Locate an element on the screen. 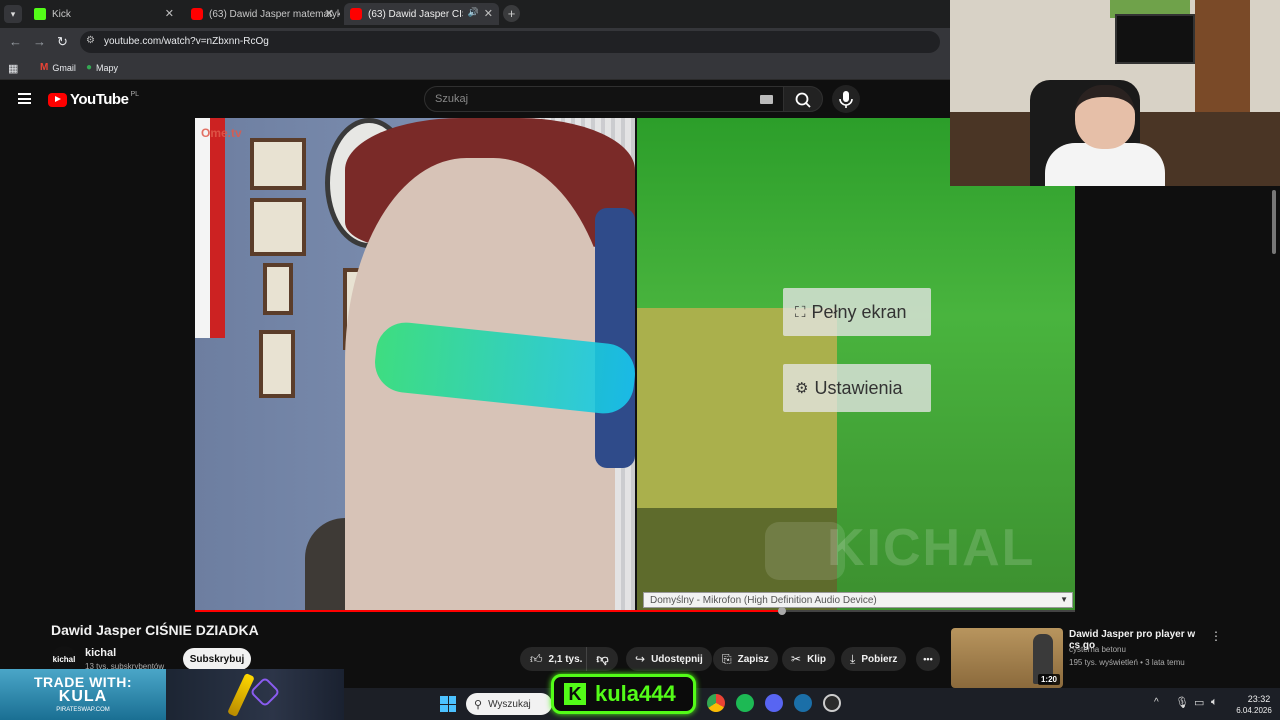 The image size is (1280, 720). menu-item-label: Ustawienia is located at coordinates (858, 387).